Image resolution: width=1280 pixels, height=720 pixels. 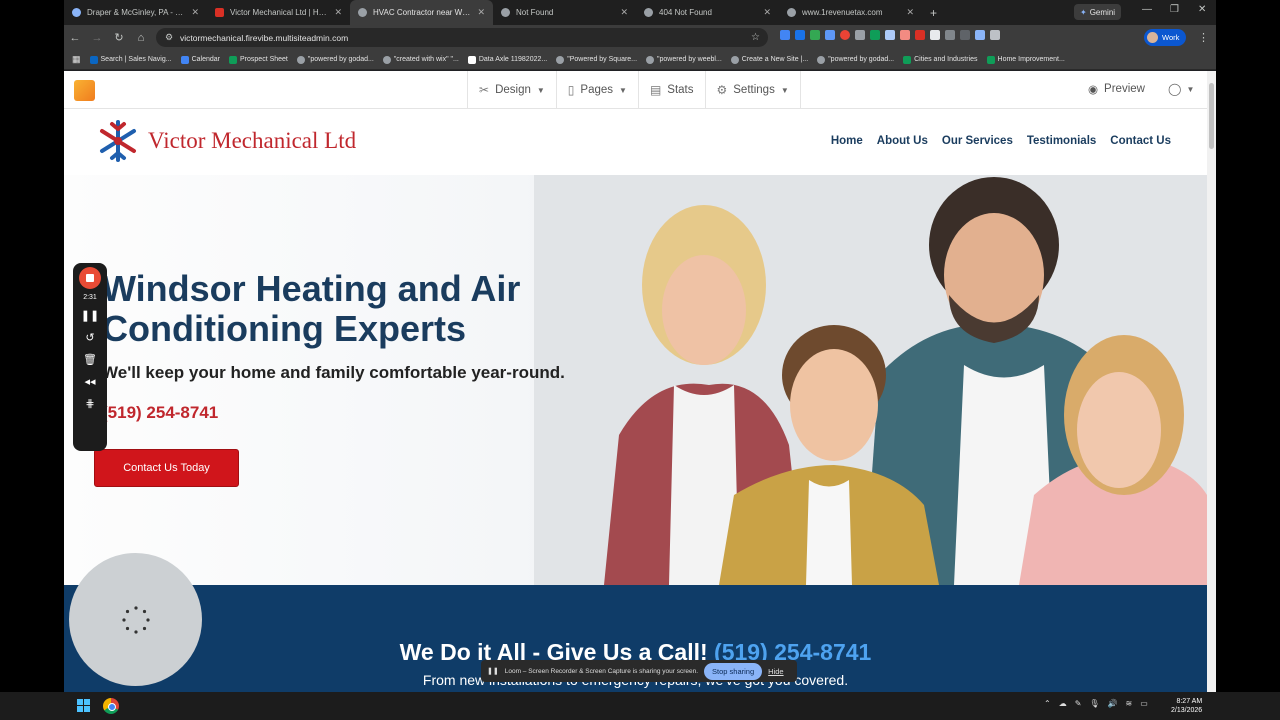 What do you see at coordinates (1094, 703) in the screenshot?
I see `microphone-icon: 🎙` at bounding box center [1094, 703].